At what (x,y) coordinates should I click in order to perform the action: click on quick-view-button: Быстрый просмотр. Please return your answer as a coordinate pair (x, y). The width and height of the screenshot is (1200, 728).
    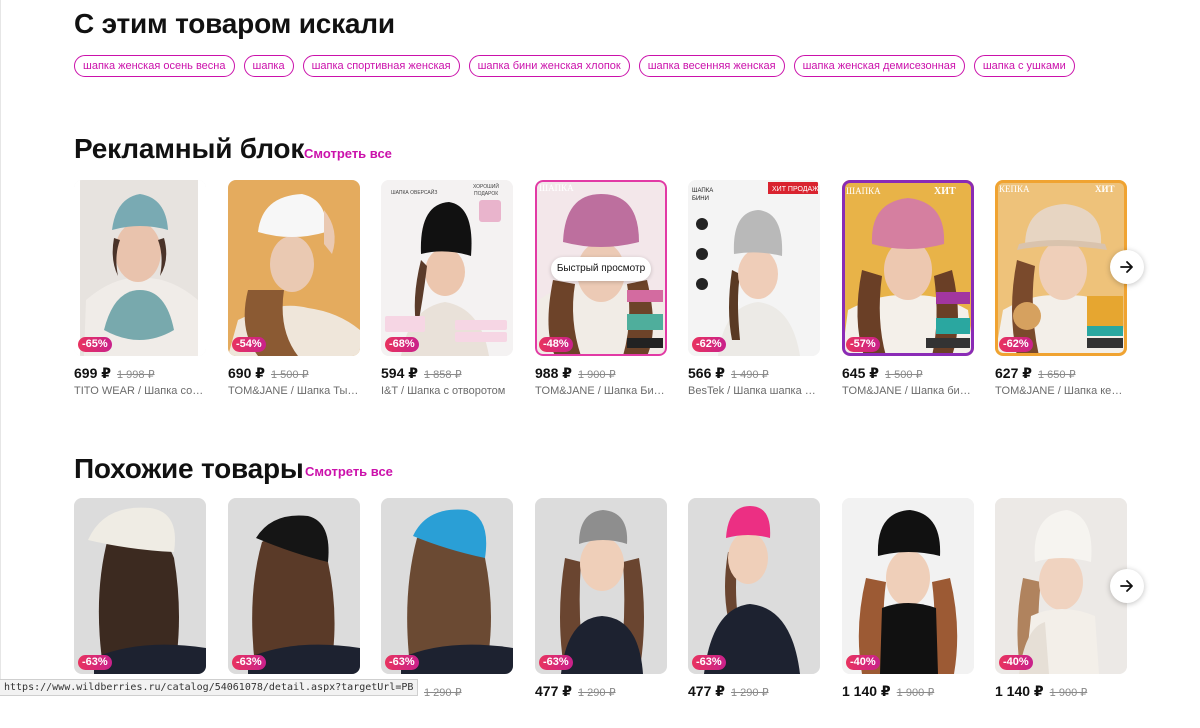
    Looking at the image, I should click on (601, 269).